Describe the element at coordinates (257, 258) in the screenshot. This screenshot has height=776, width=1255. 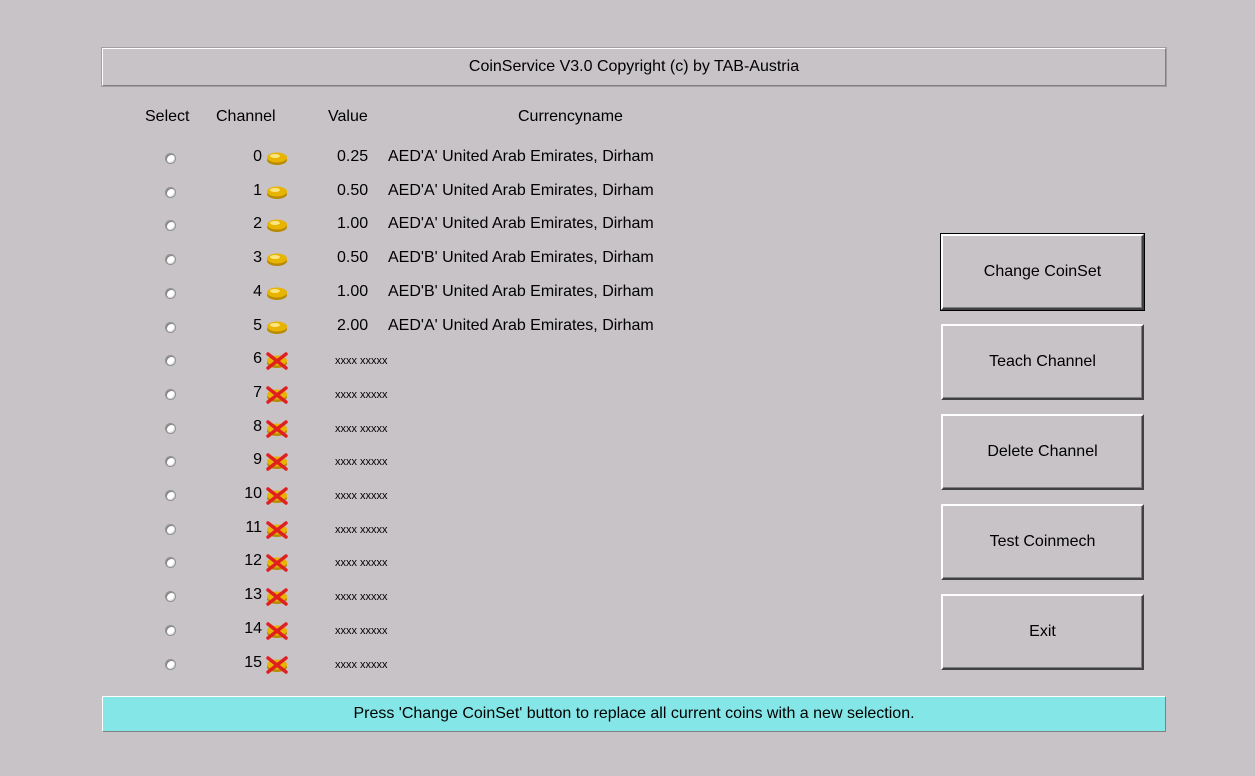
I see `channel-number: 3` at that location.